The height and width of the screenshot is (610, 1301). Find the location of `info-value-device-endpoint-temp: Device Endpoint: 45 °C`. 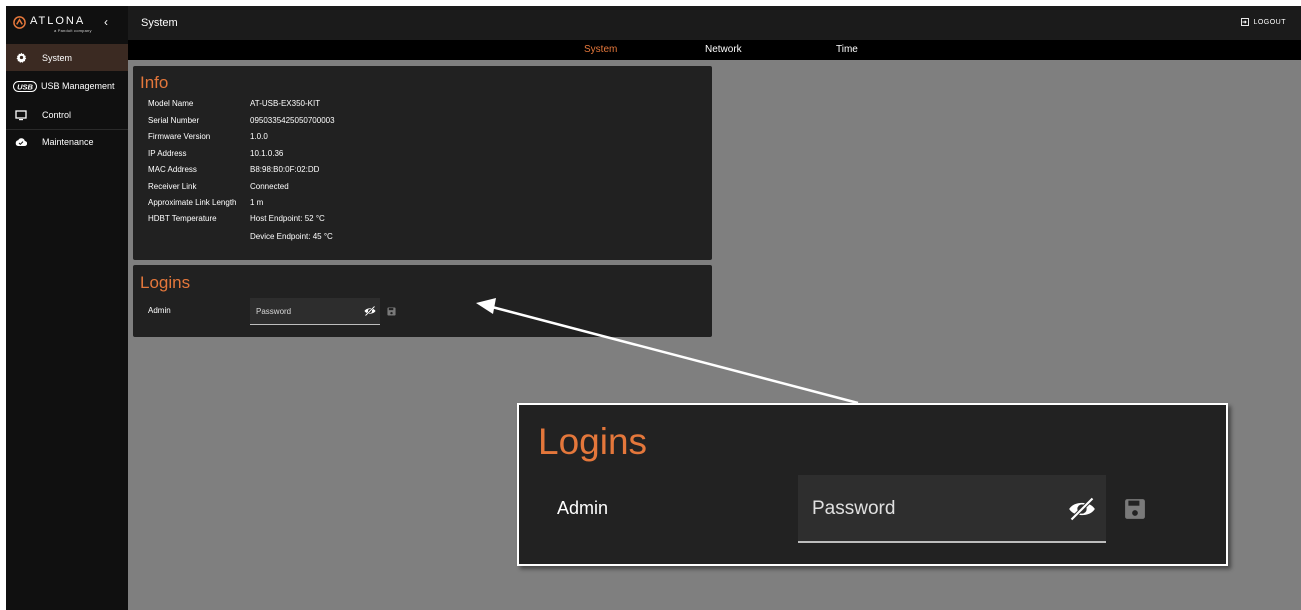

info-value-device-endpoint-temp: Device Endpoint: 45 °C is located at coordinates (291, 236).